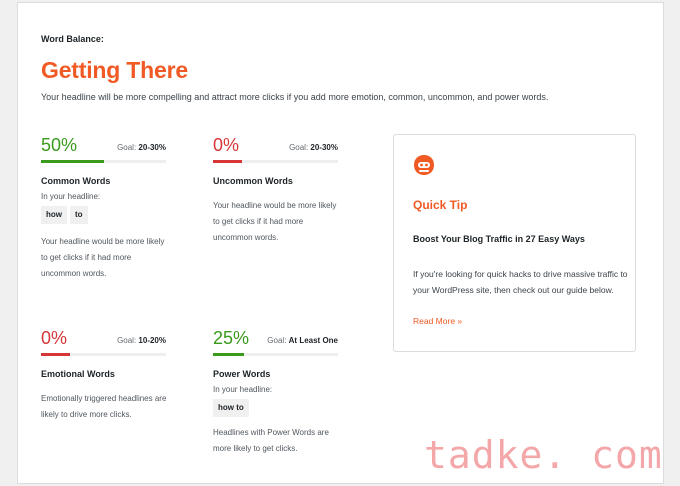  What do you see at coordinates (437, 321) in the screenshot?
I see `read-more-link: Read More »` at bounding box center [437, 321].